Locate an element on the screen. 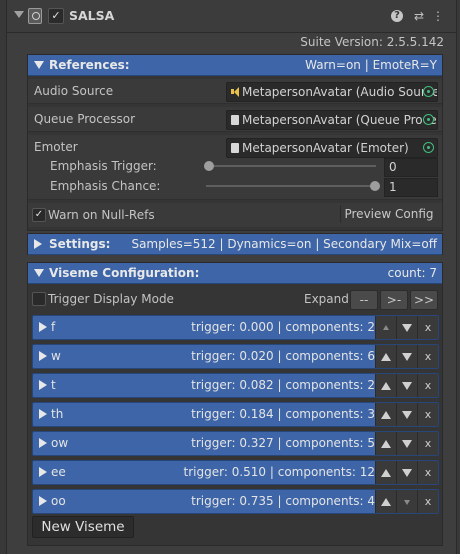 The height and width of the screenshot is (554, 460). audio-source-icon is located at coordinates (235, 92).